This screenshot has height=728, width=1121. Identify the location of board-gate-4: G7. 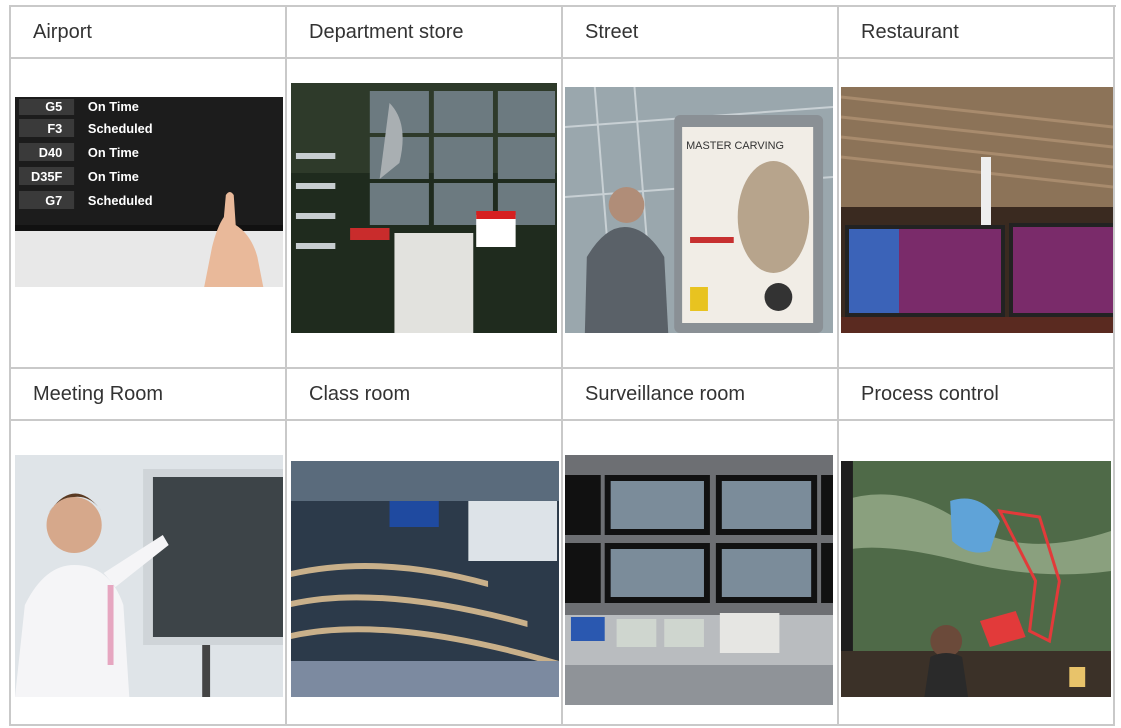
(53, 200).